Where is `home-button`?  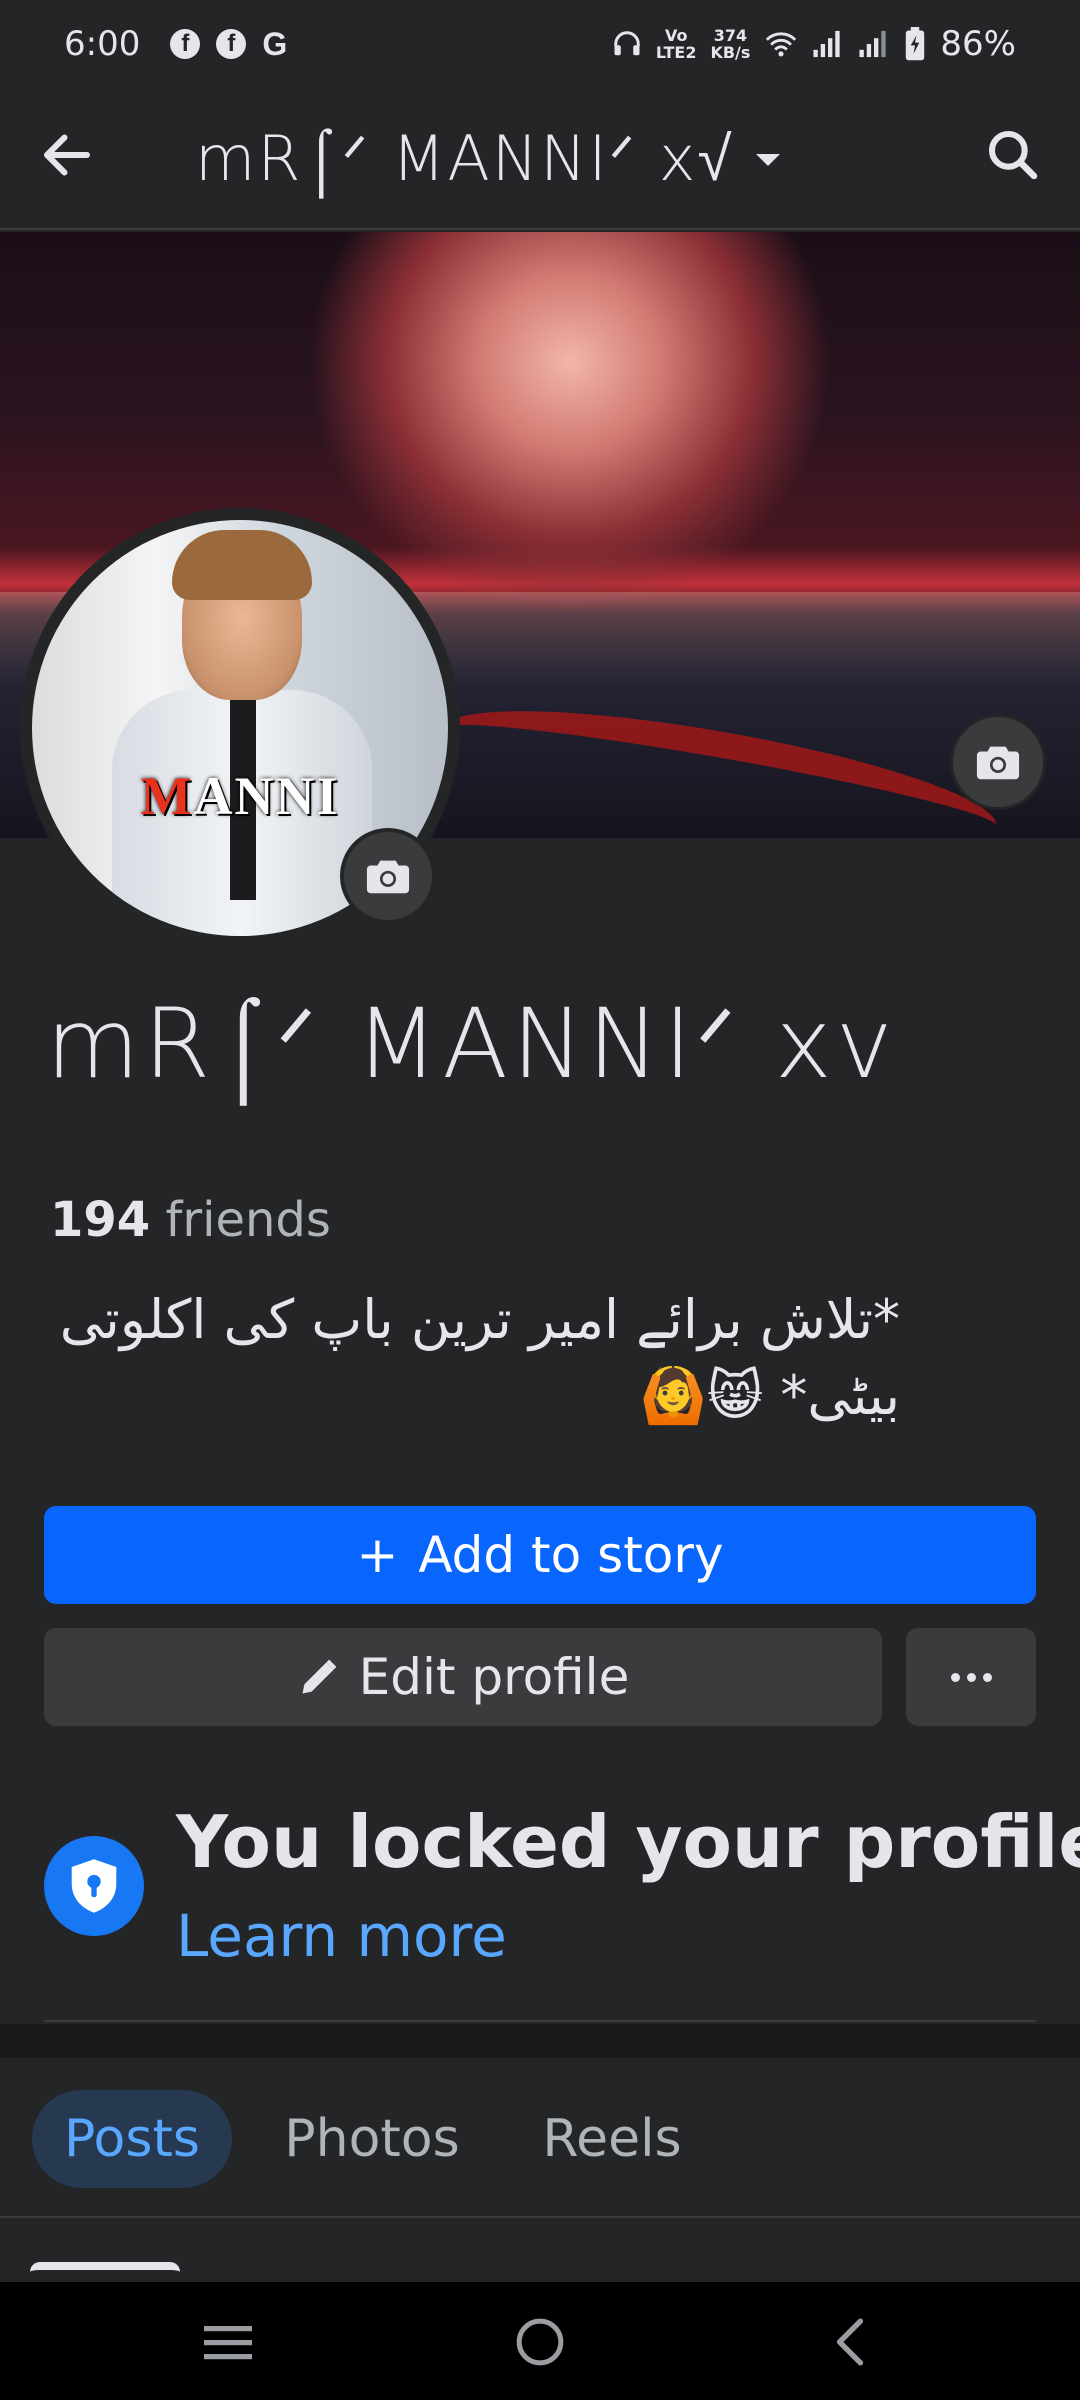
home-button is located at coordinates (540, 2342).